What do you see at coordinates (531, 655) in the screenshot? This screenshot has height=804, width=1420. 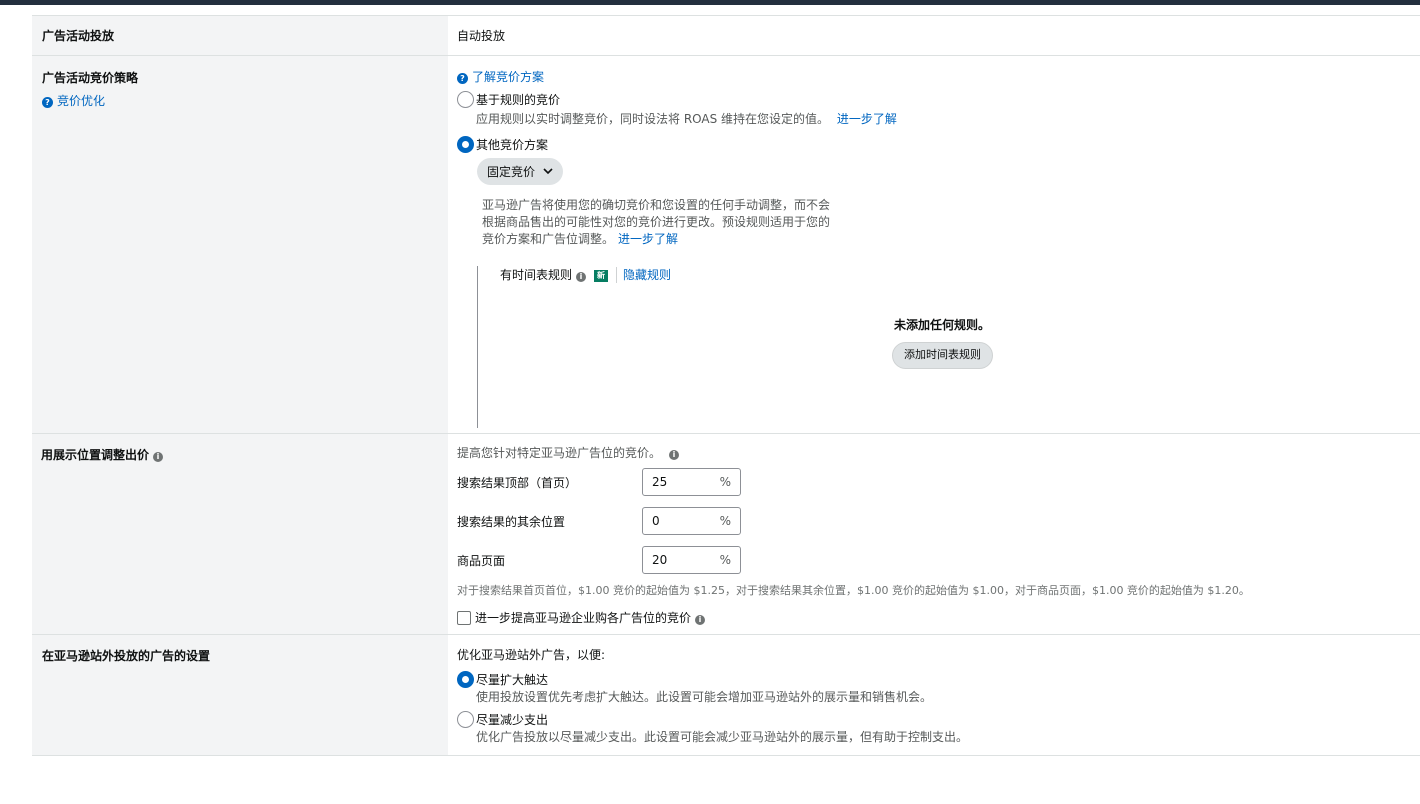 I see `offsite-intro: 优化亚马逊站外广告，以便:` at bounding box center [531, 655].